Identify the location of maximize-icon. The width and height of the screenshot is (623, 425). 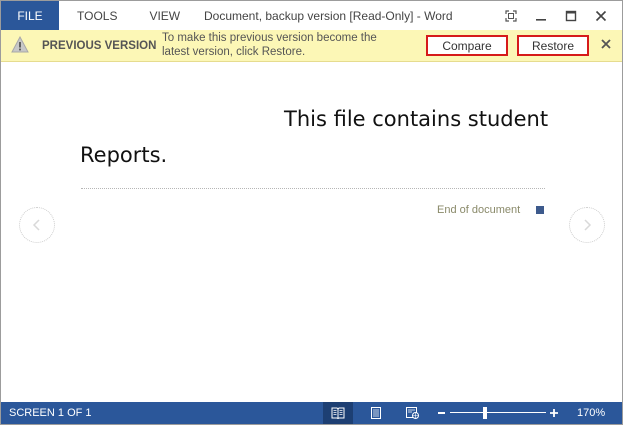
(571, 15).